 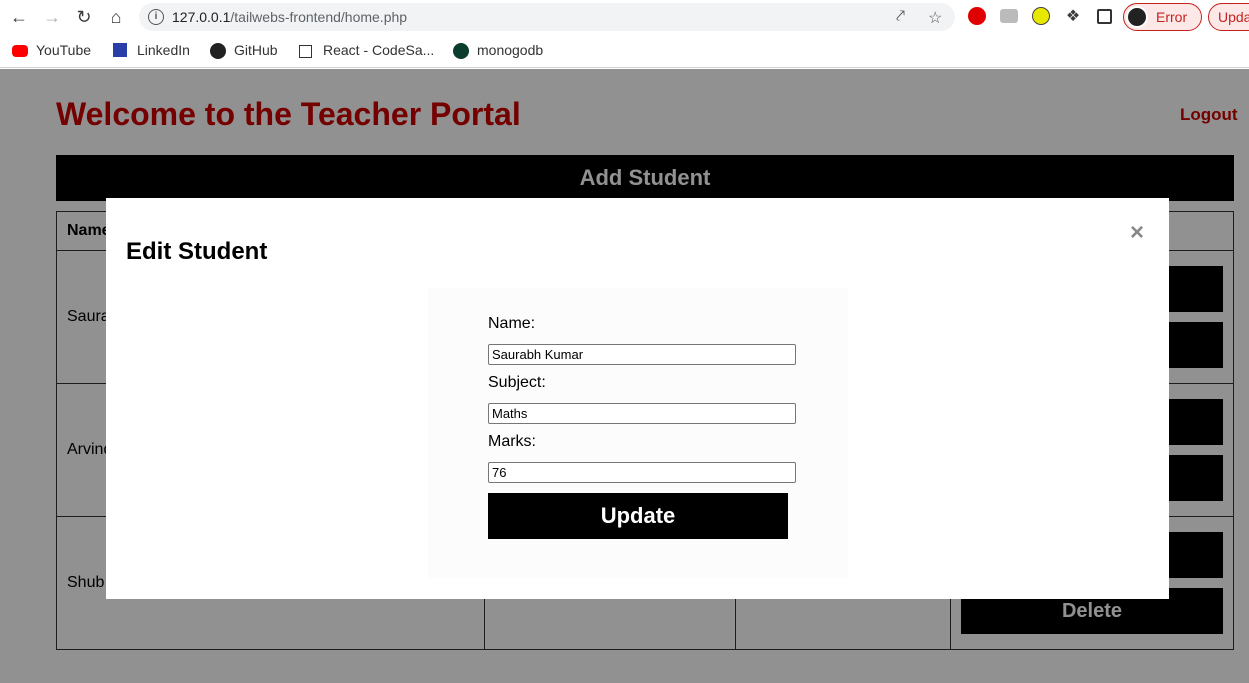 What do you see at coordinates (512, 323) in the screenshot?
I see `name-label: Name:` at bounding box center [512, 323].